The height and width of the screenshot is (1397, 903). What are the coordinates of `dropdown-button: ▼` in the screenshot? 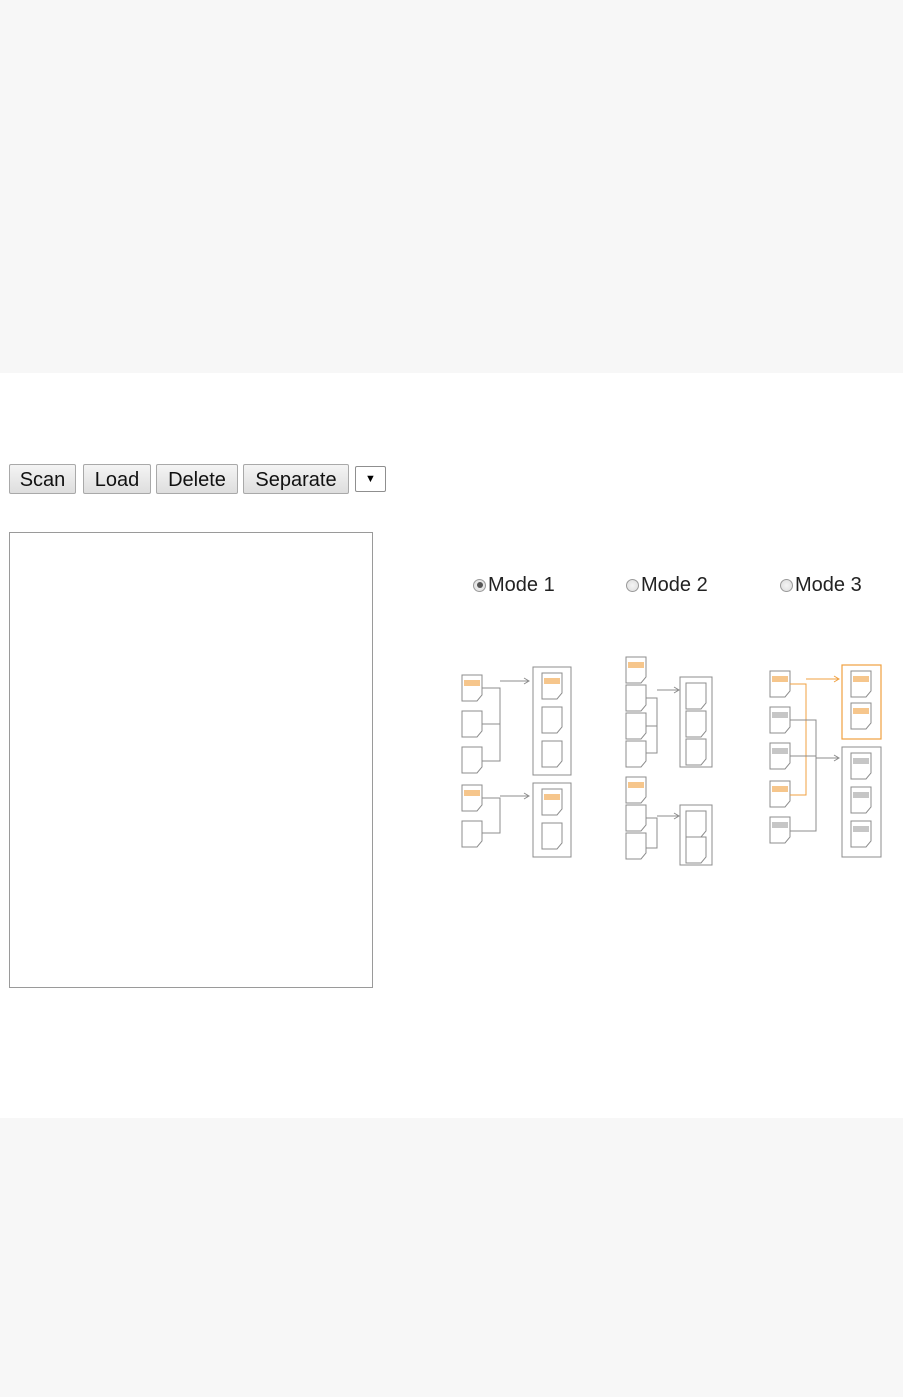 It's located at (370, 479).